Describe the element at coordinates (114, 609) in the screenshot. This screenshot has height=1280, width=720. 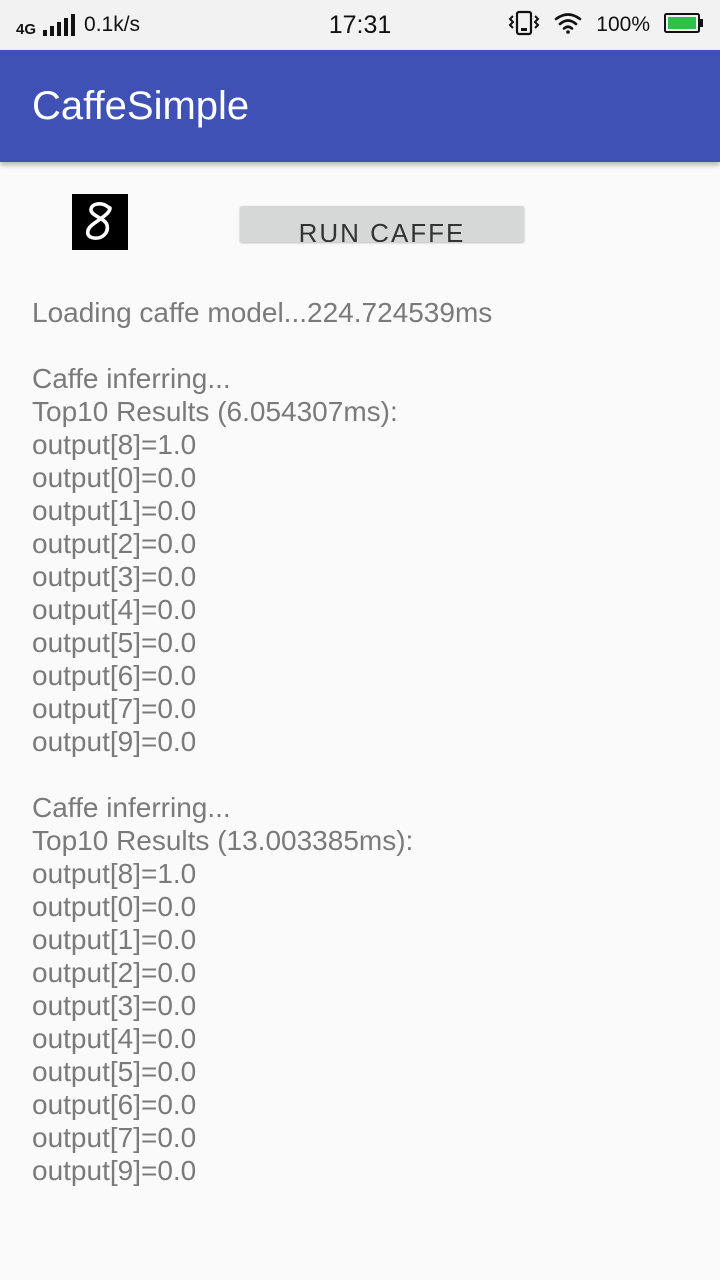
I see `run-1-output-line: output[4]=0.0` at that location.